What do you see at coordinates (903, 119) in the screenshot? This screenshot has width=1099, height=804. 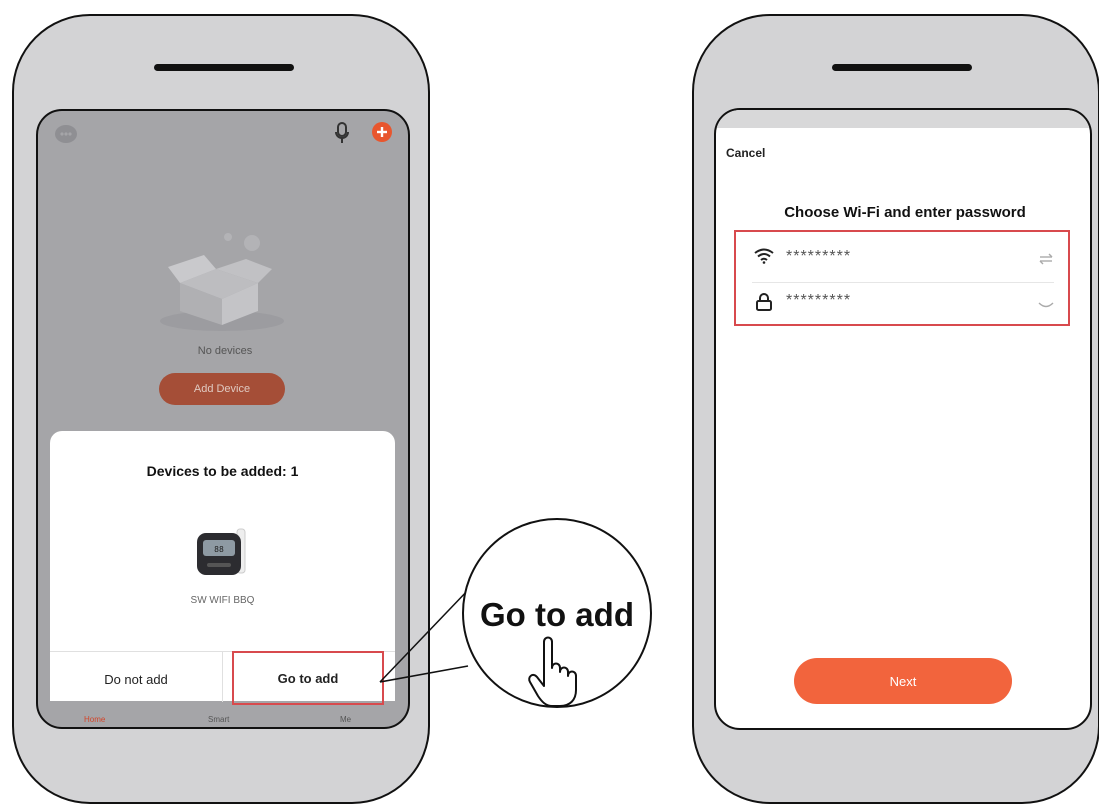 I see `sheet-backdrop` at bounding box center [903, 119].